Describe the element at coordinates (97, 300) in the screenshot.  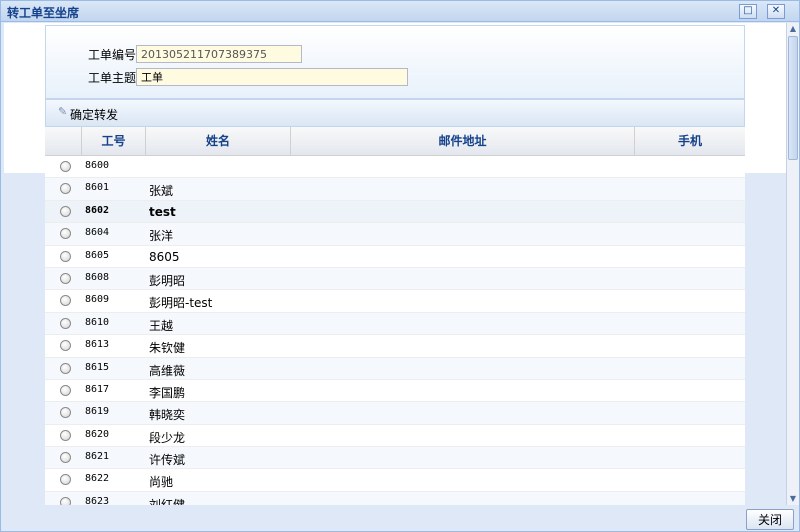
I see `agent-id-cell: 8609` at that location.